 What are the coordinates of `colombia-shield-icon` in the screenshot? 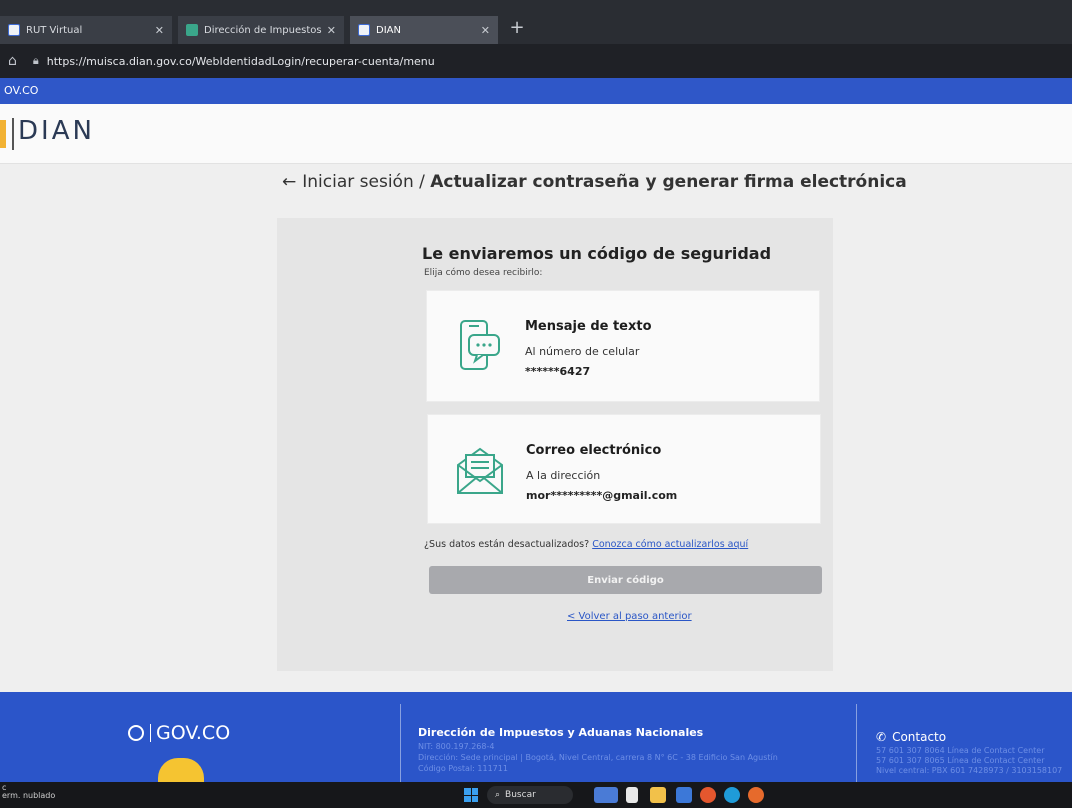 It's located at (136, 733).